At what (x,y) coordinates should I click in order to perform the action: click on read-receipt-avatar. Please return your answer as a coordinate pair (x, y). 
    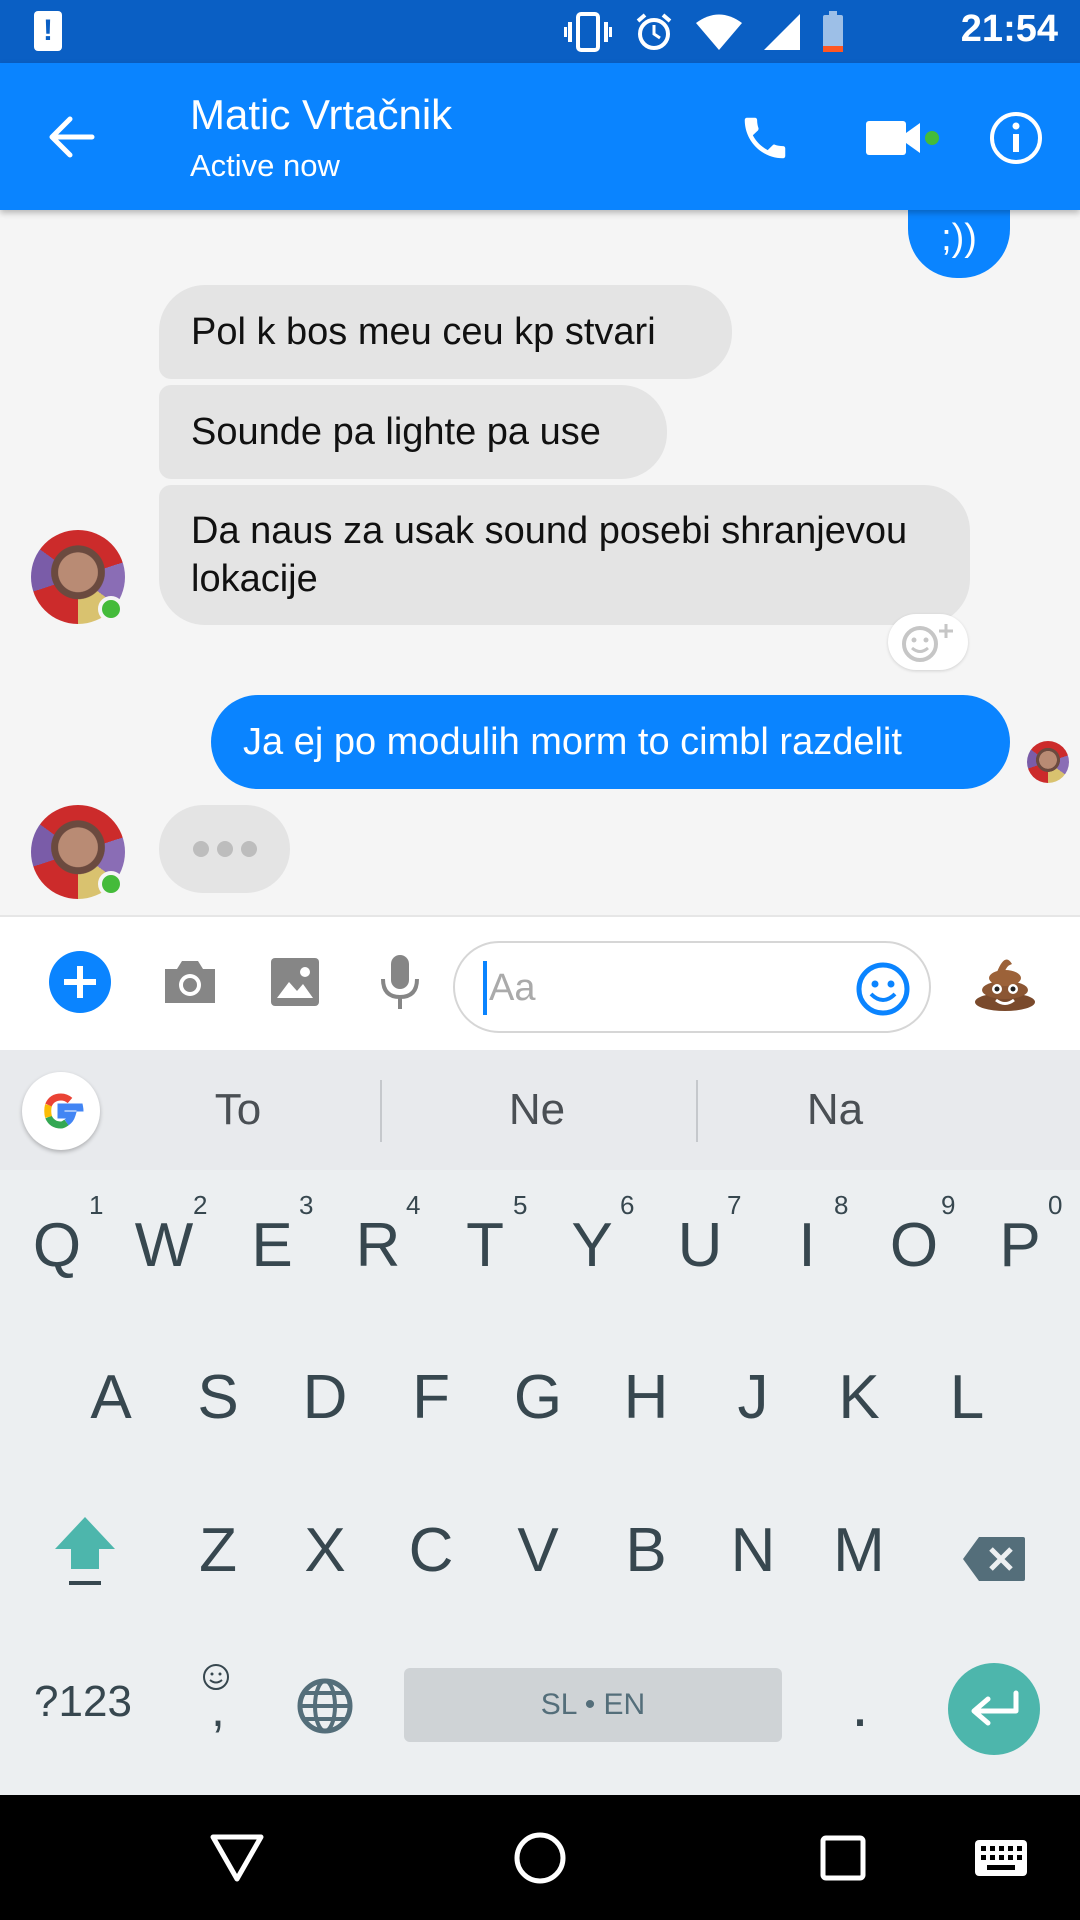
    Looking at the image, I should click on (1048, 762).